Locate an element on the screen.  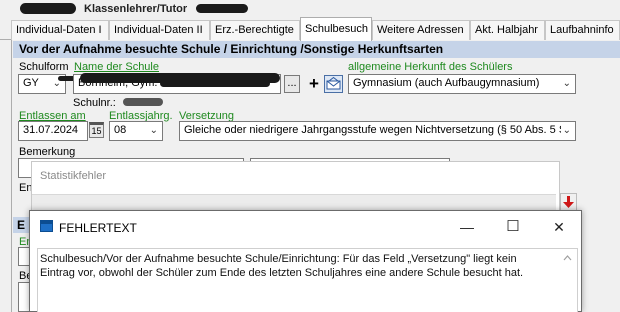
entlassjahrg-value: 08 is located at coordinates (120, 130).